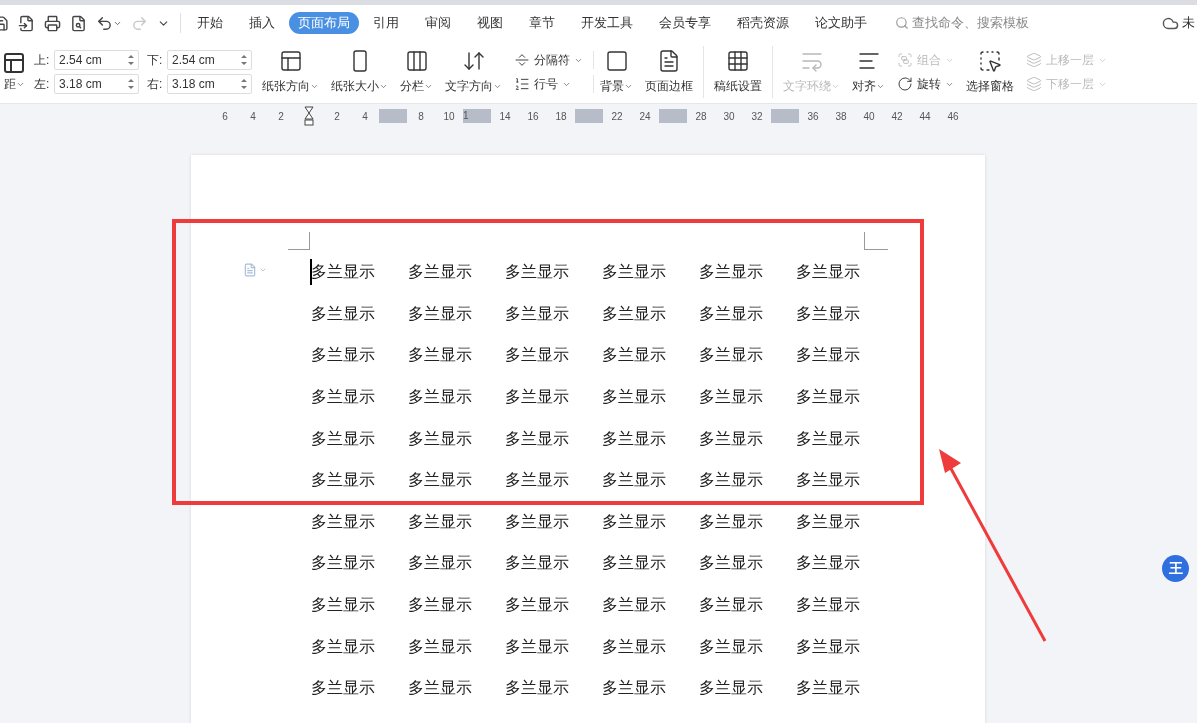 Image resolution: width=1197 pixels, height=723 pixels. Describe the element at coordinates (262, 23) in the screenshot. I see `ribbon-tab: 插入` at that location.